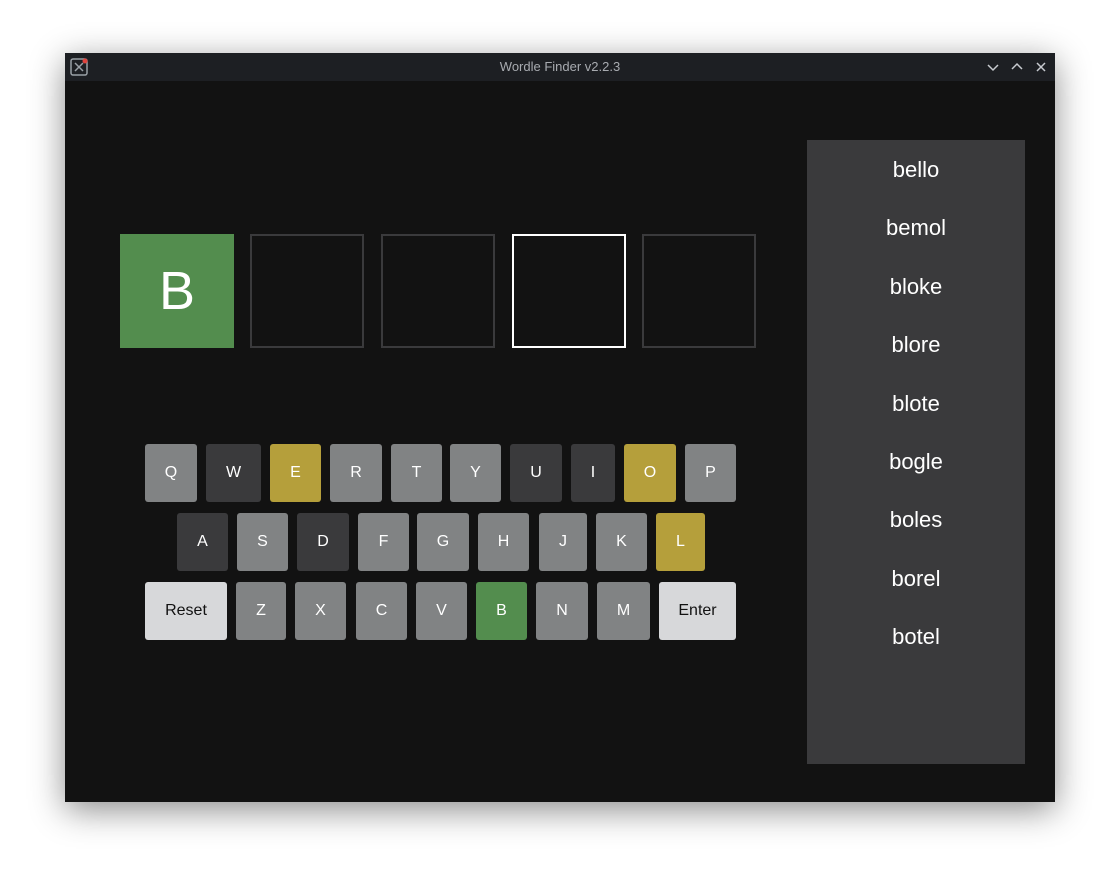 This screenshot has width=1120, height=879. What do you see at coordinates (697, 611) in the screenshot?
I see `enter-button: Enter` at bounding box center [697, 611].